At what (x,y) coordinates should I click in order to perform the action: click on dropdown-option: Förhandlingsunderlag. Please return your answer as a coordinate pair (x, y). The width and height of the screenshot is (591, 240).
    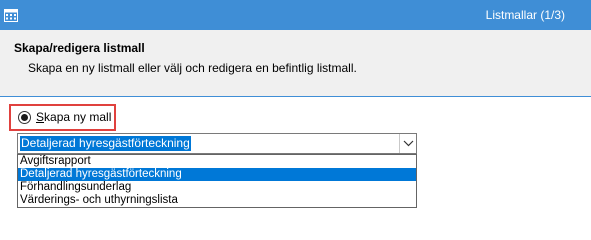
    Looking at the image, I should click on (217, 187).